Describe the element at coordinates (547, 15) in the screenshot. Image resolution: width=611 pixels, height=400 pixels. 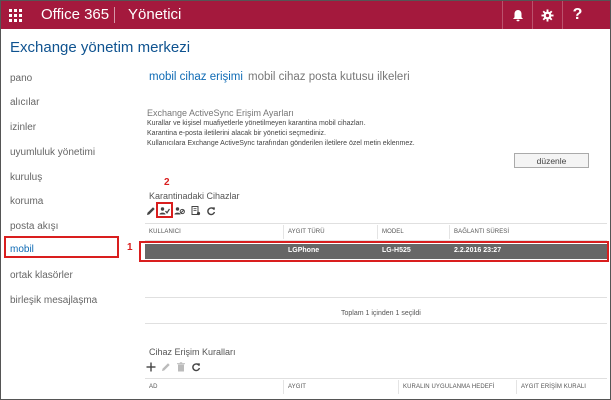
I see `gear-icon` at that location.